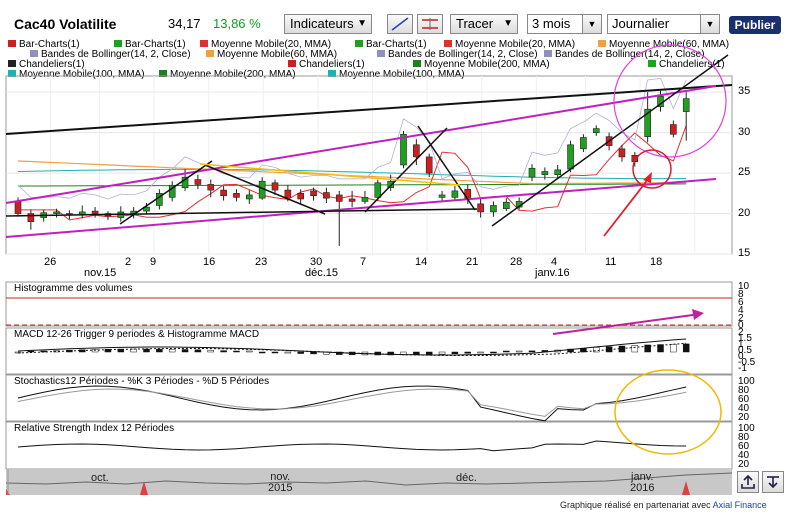 The height and width of the screenshot is (523, 809). What do you see at coordinates (241, 212) in the screenshot?
I see `horizontal-support-line` at bounding box center [241, 212].